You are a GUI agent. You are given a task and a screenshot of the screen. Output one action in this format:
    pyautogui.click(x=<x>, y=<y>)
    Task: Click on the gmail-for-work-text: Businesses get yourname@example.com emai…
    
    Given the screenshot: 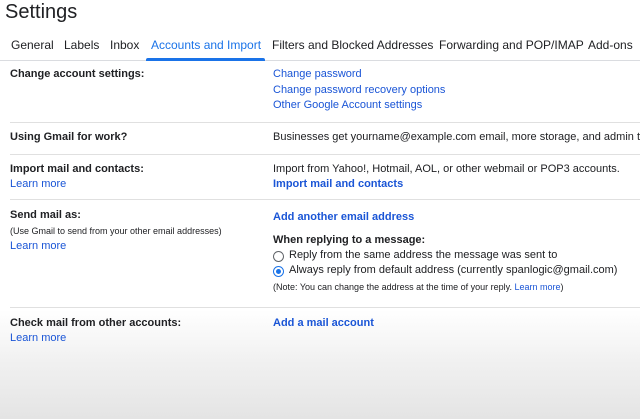 What is the action you would take?
    pyautogui.click(x=456, y=137)
    